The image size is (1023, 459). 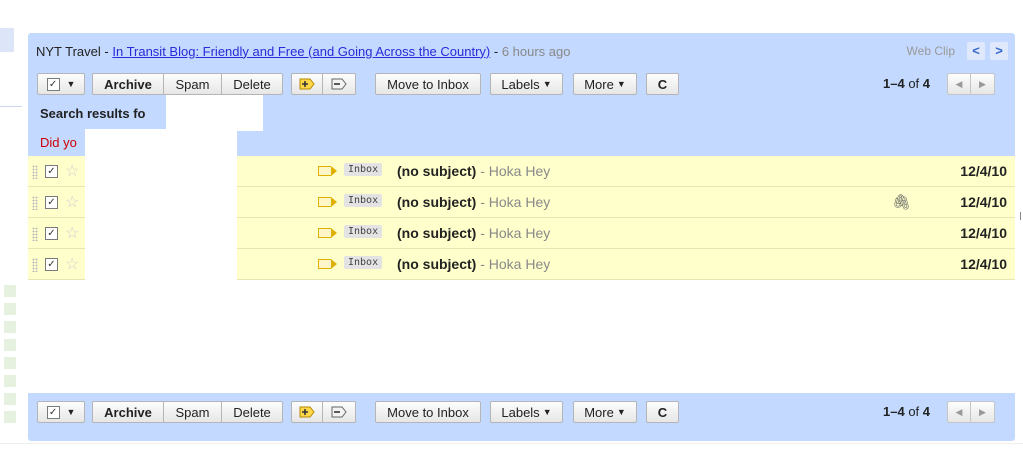 I want to click on paperclip-icon: 🖇, so click(x=902, y=202).